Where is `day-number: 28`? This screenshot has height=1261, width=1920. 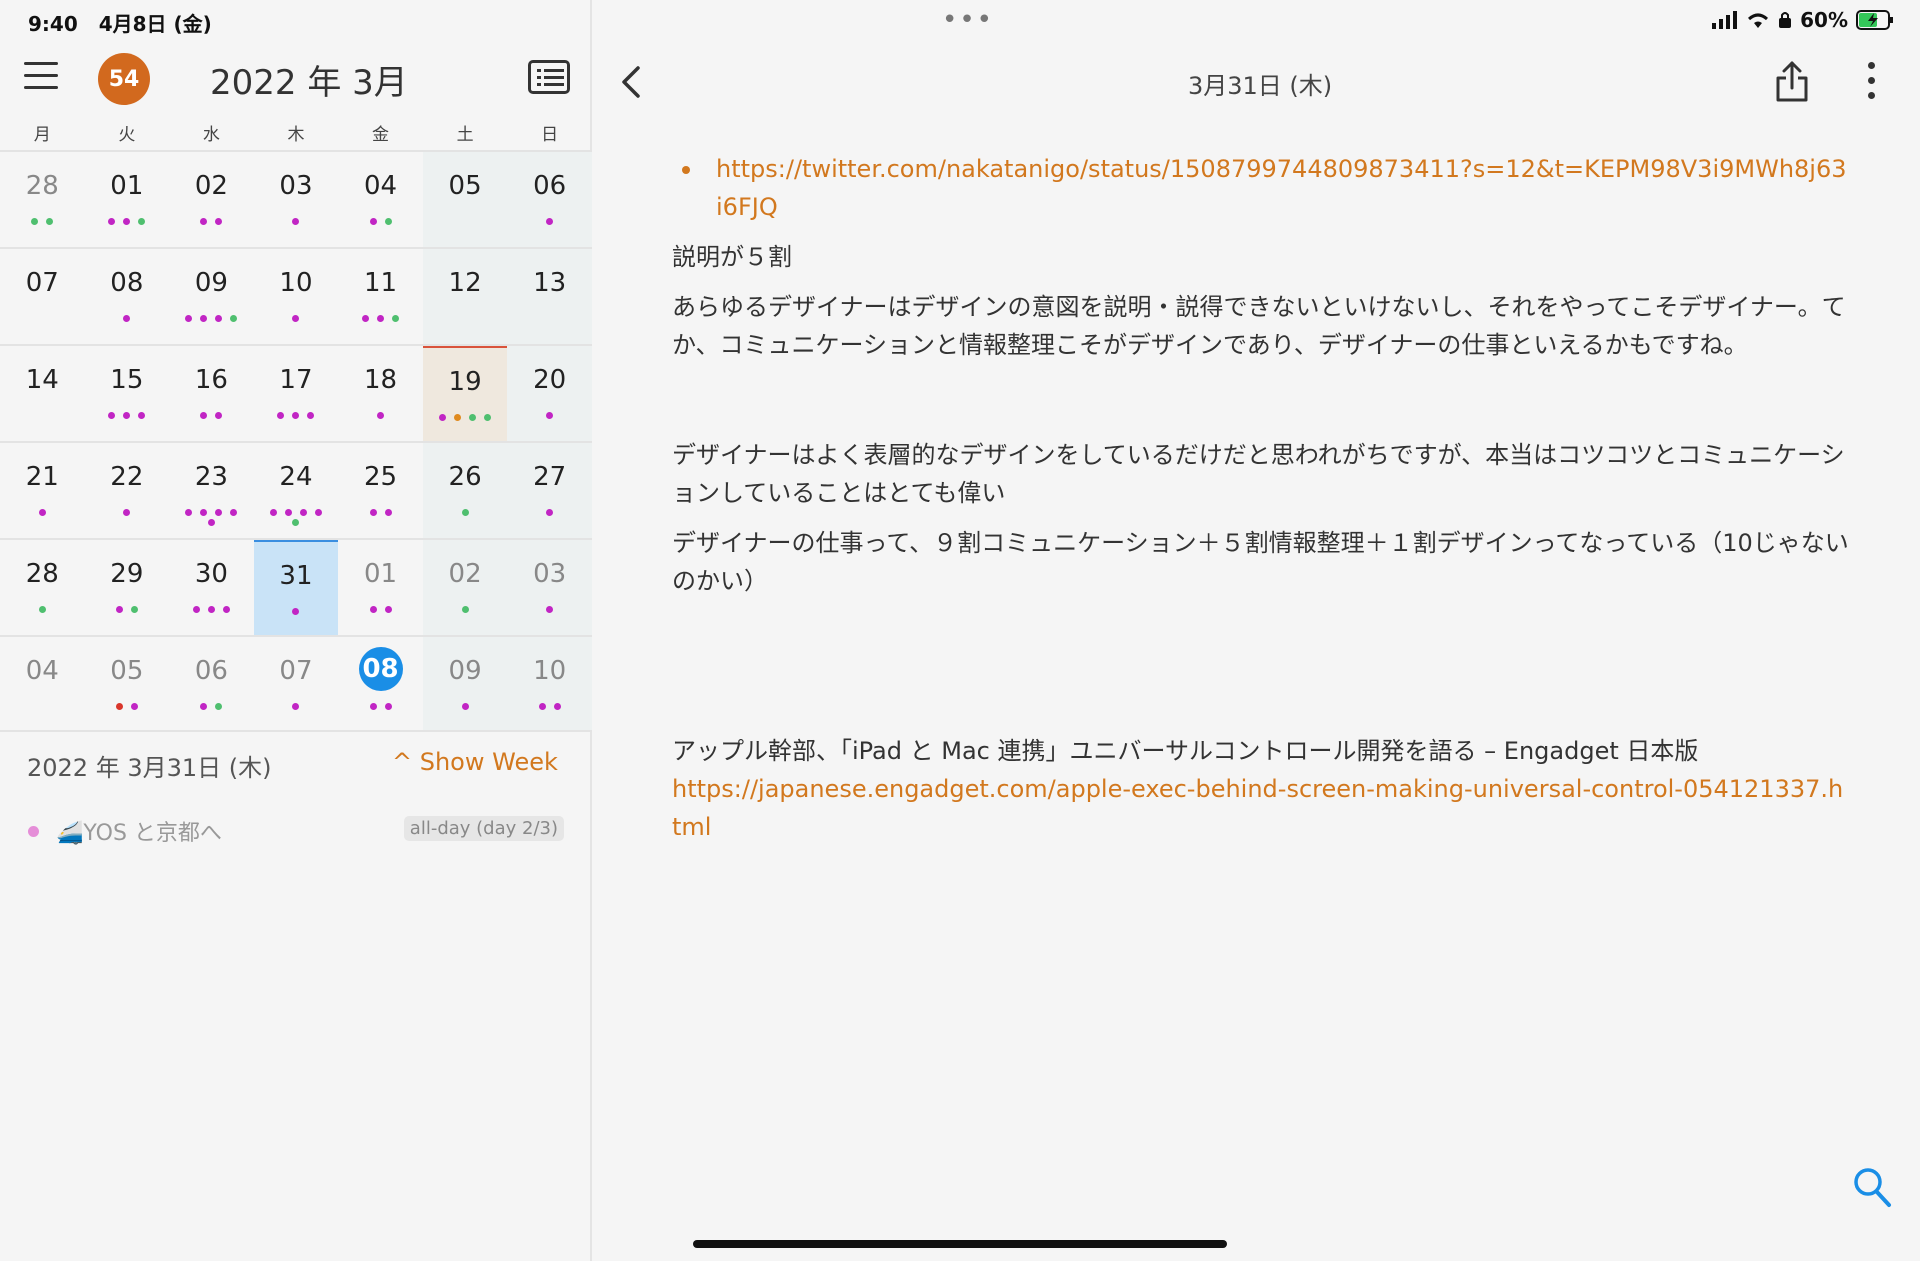 day-number: 28 is located at coordinates (42, 574).